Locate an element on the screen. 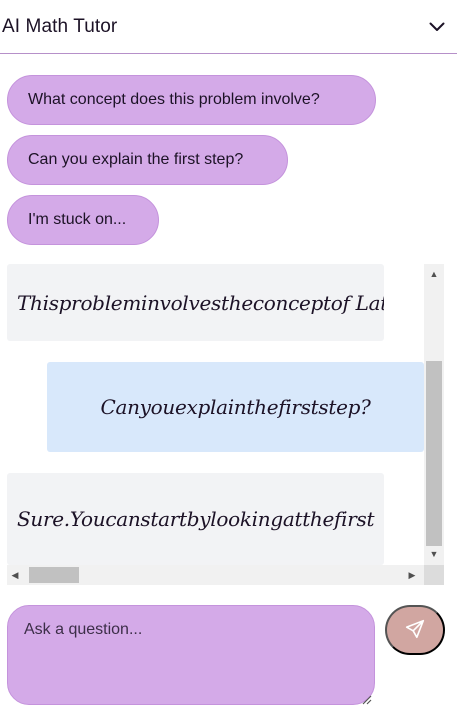  scroll-right-arrow-icon: ▶ is located at coordinates (412, 575).